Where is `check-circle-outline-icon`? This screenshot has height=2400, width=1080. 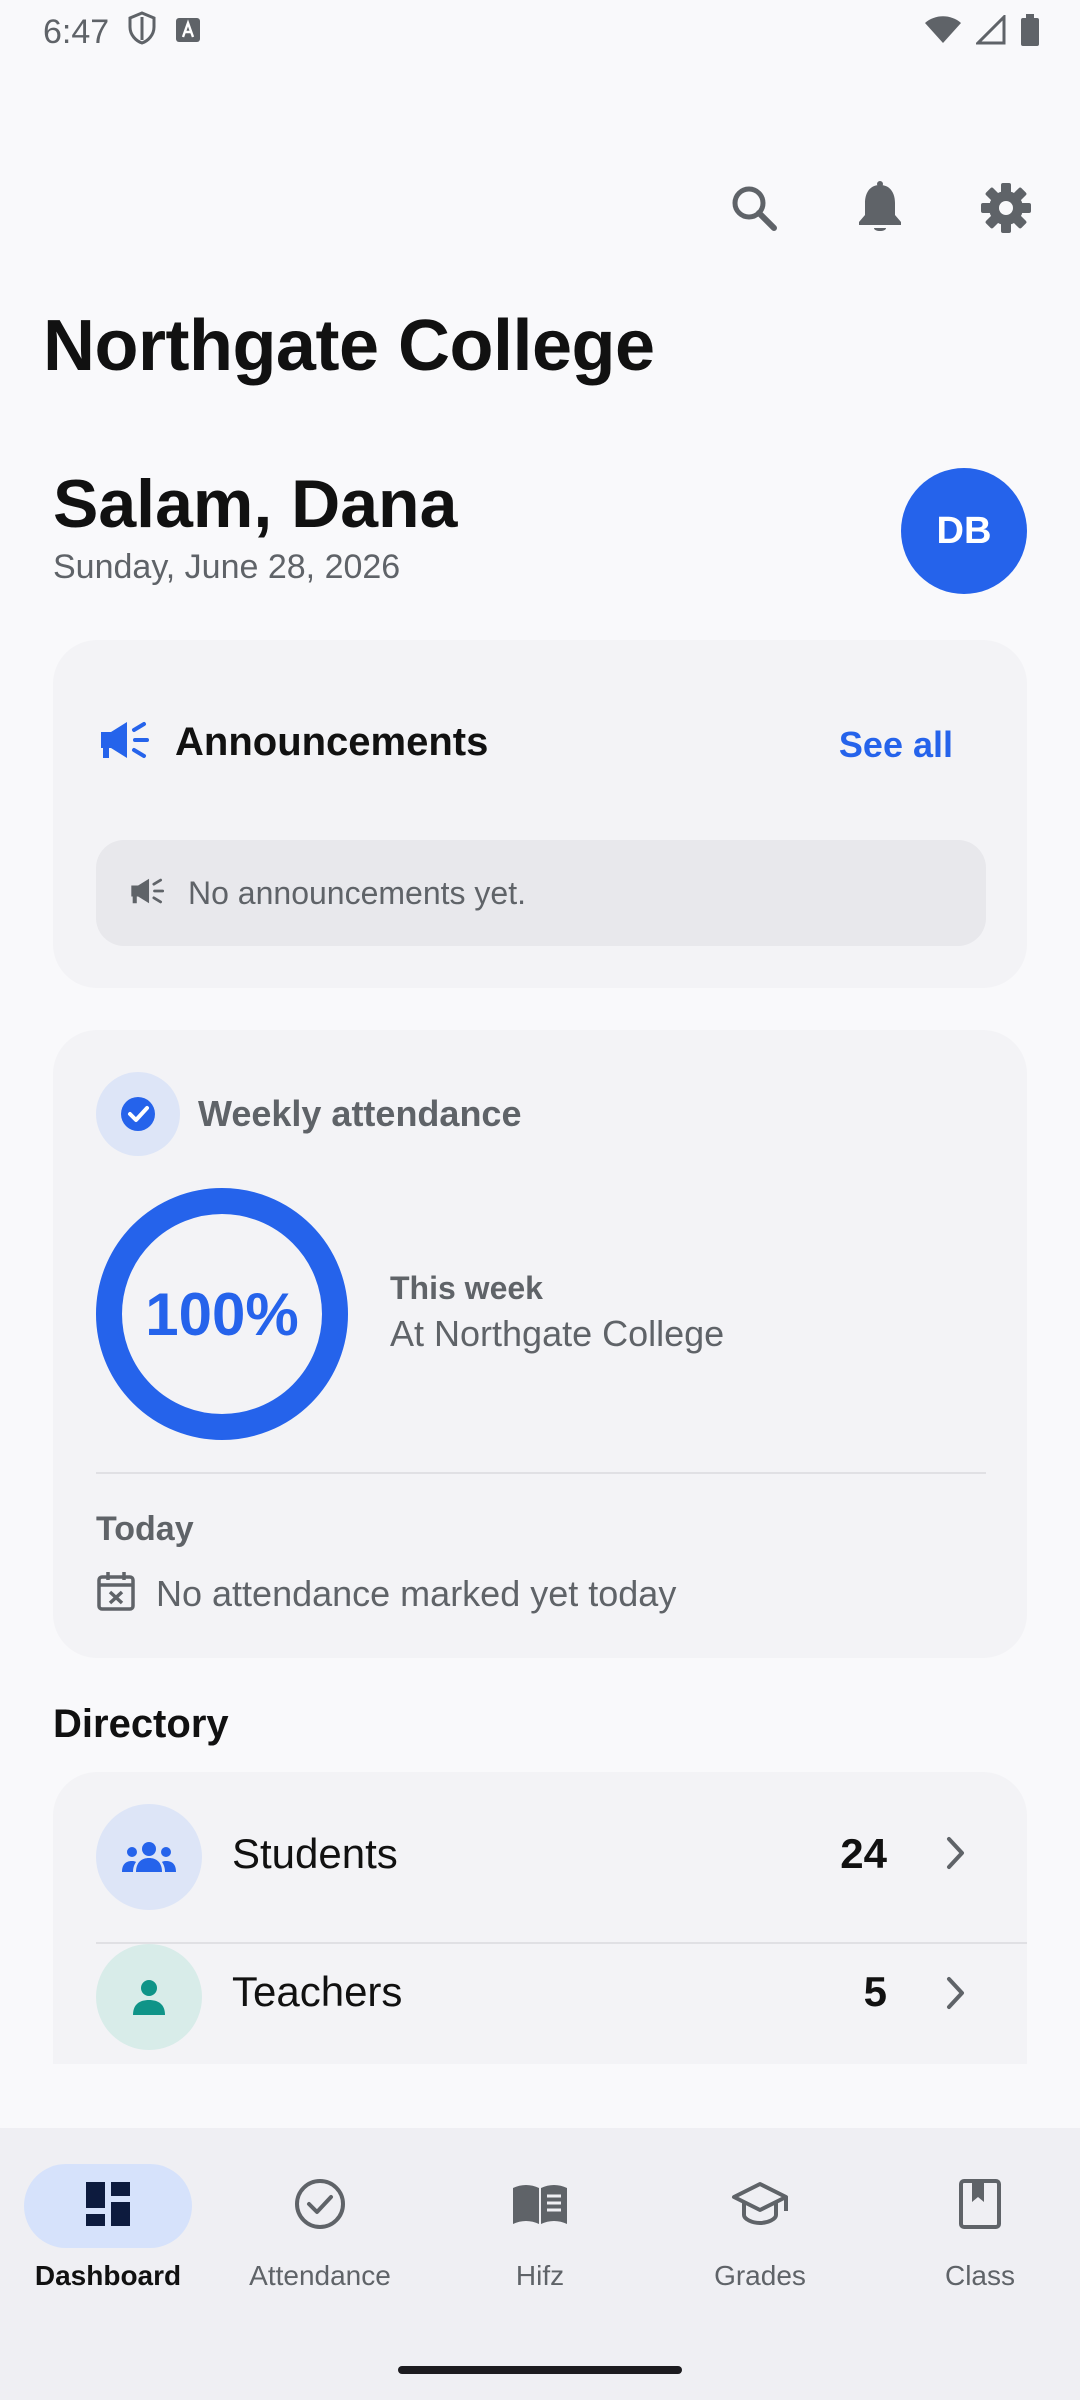 check-circle-outline-icon is located at coordinates (320, 2206).